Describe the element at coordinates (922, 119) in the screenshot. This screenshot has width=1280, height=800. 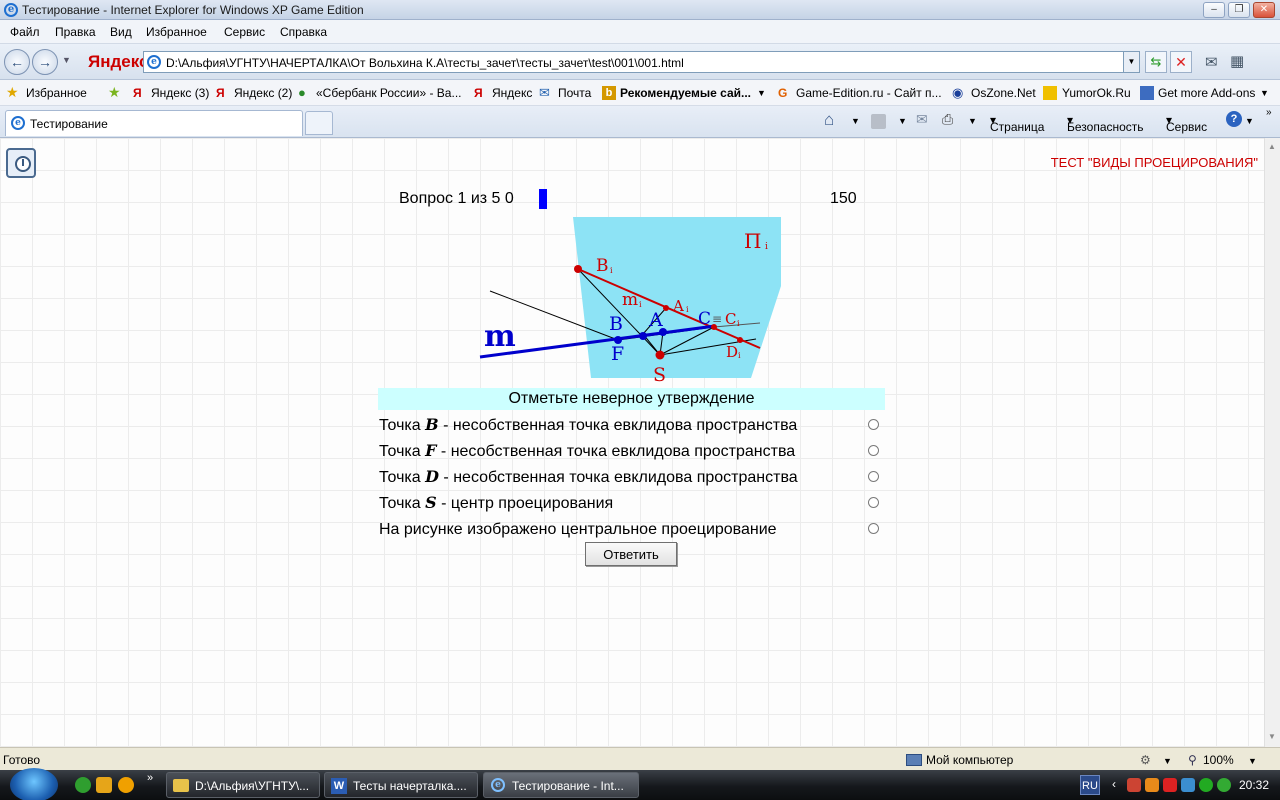
I see `read-mail-icon: ✉` at that location.